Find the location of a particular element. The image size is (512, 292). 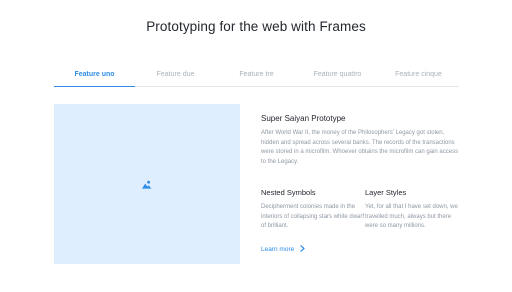

image-icon is located at coordinates (147, 184).